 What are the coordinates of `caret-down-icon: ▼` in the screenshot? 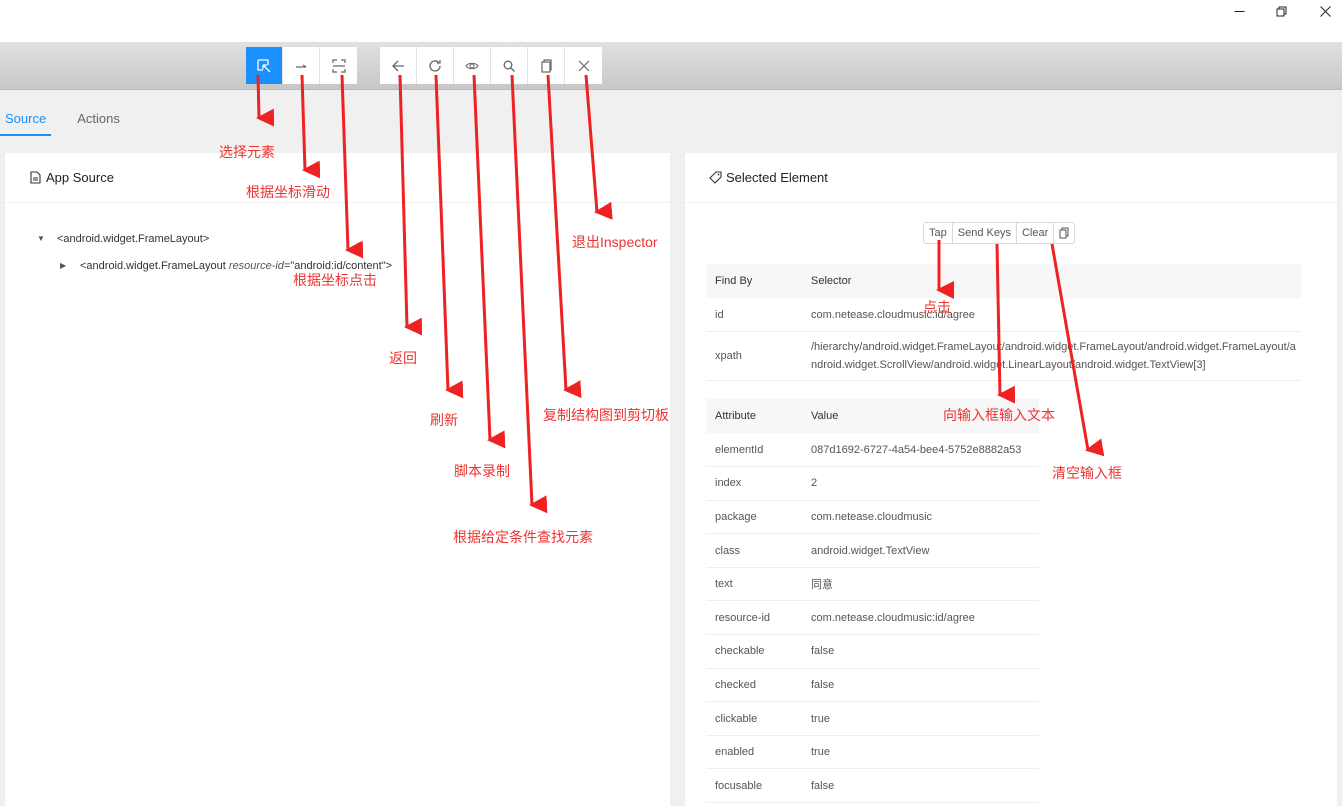 It's located at (41, 238).